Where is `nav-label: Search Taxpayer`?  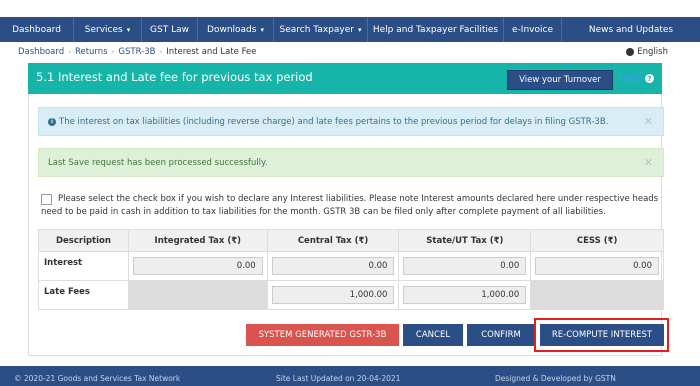 nav-label: Search Taxpayer is located at coordinates (316, 29).